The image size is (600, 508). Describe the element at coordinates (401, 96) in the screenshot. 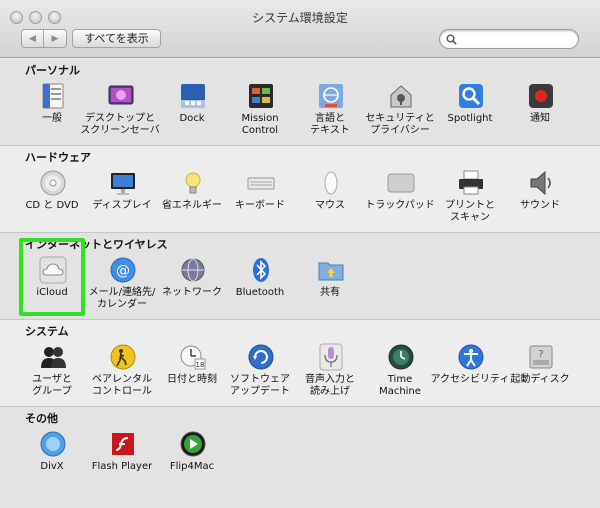

I see `security-icon` at that location.